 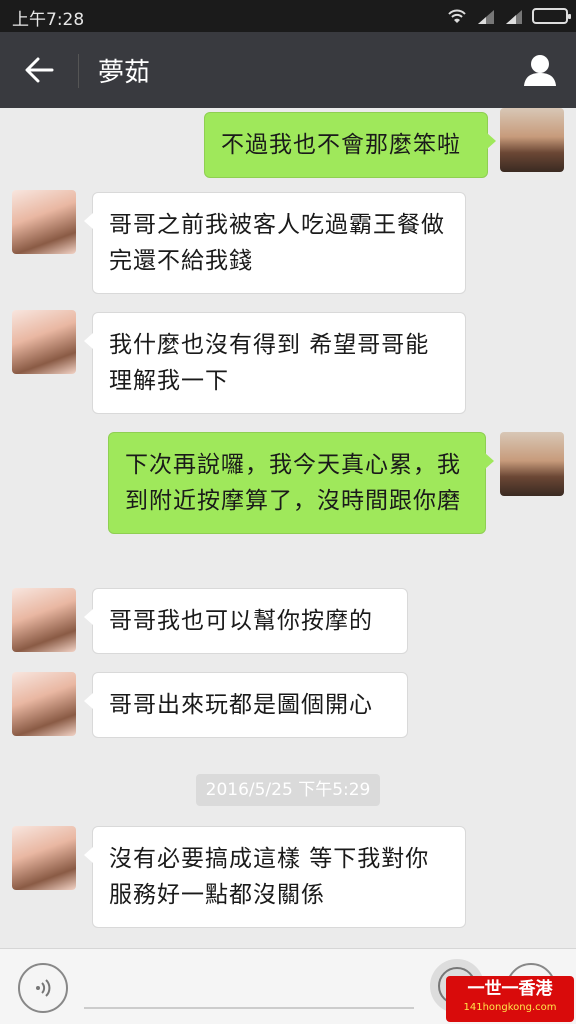 What do you see at coordinates (457, 16) in the screenshot?
I see `wifi-icon` at bounding box center [457, 16].